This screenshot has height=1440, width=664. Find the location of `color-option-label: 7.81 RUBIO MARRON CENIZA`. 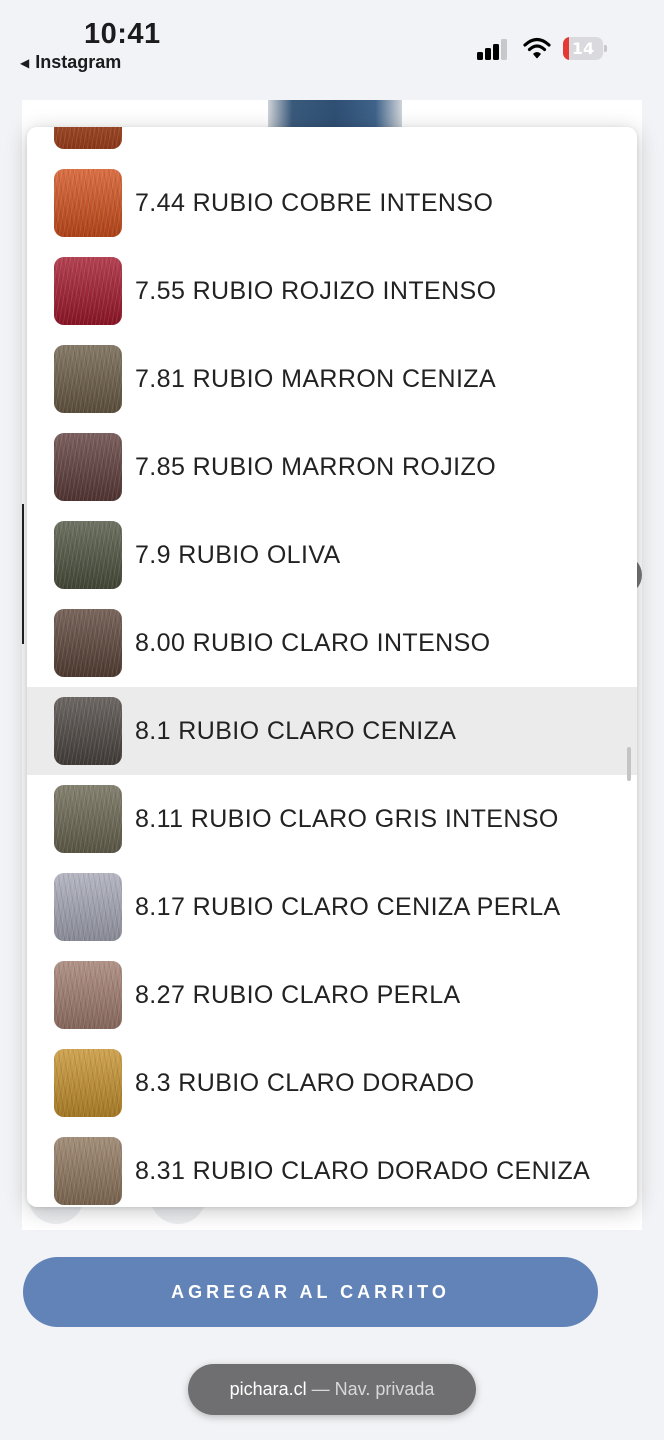

color-option-label: 7.81 RUBIO MARRON CENIZA is located at coordinates (316, 379).